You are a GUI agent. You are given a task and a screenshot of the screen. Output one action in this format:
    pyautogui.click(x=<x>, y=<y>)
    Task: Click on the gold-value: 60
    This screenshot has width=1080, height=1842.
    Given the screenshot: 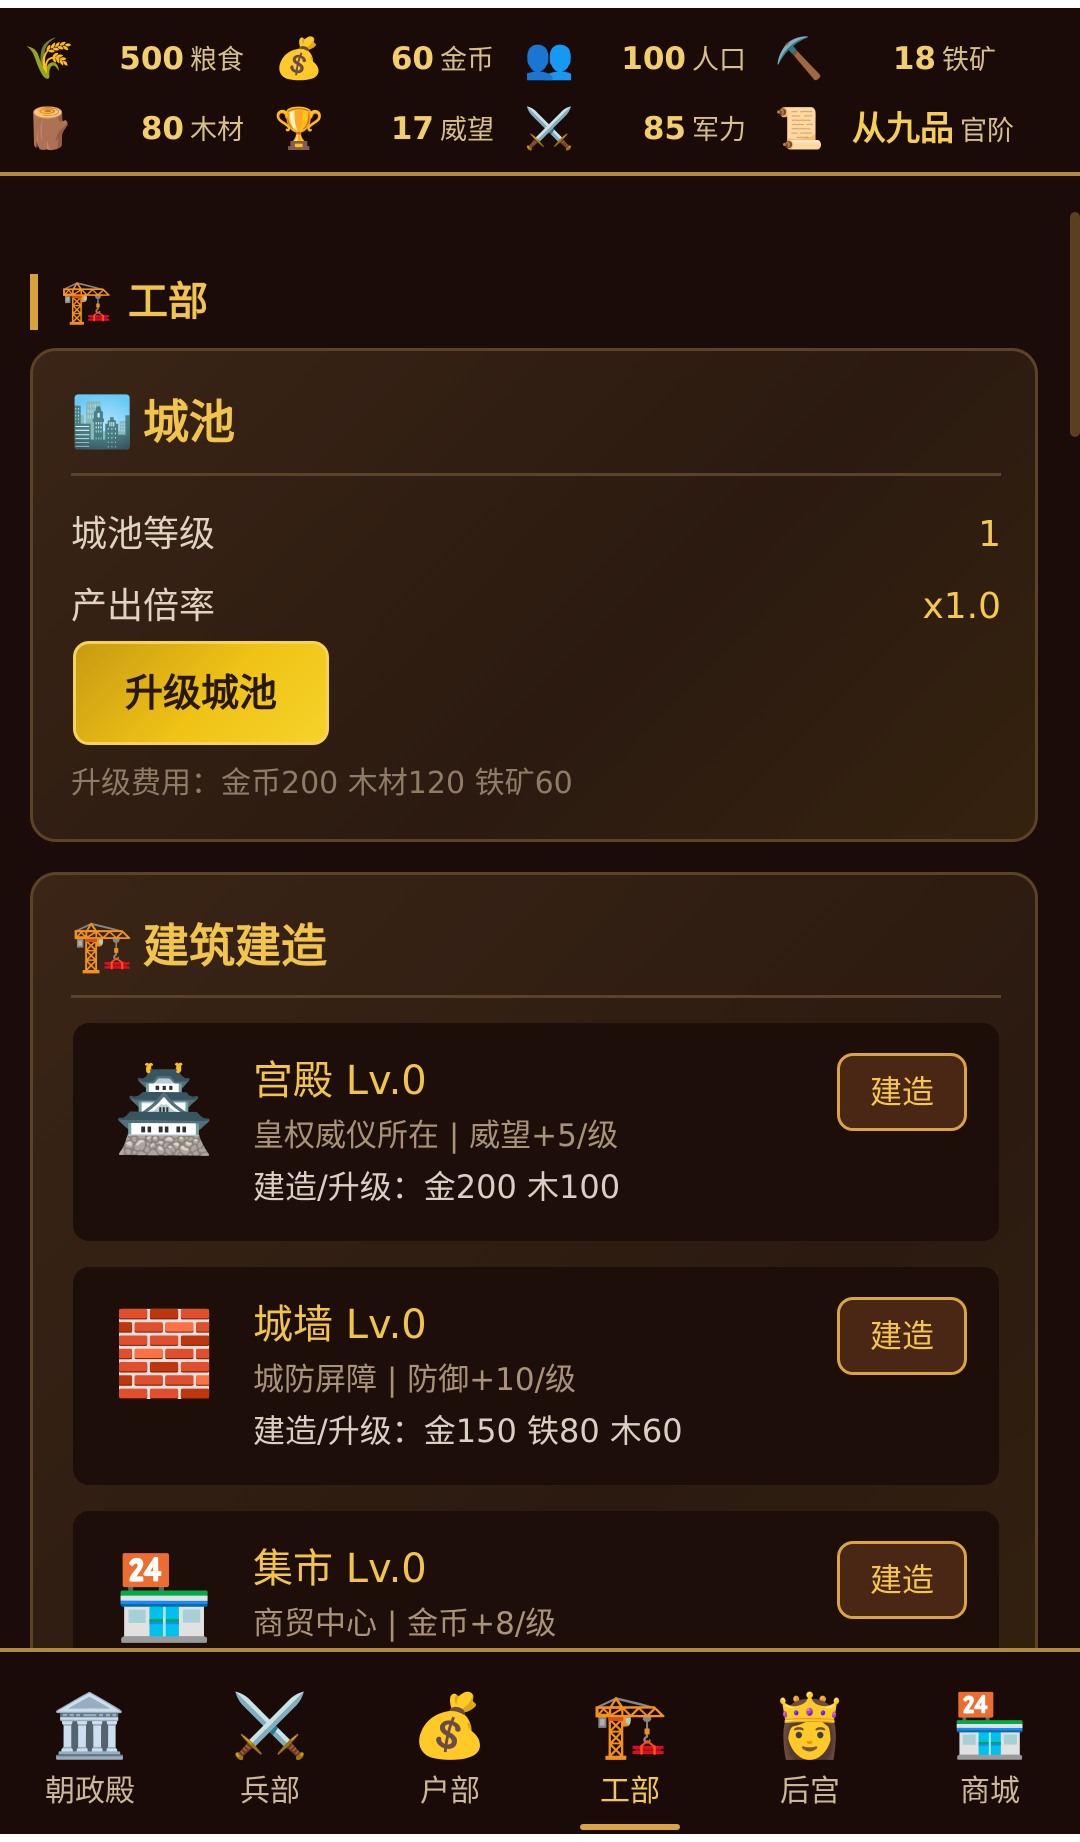 What is the action you would take?
    pyautogui.click(x=412, y=59)
    